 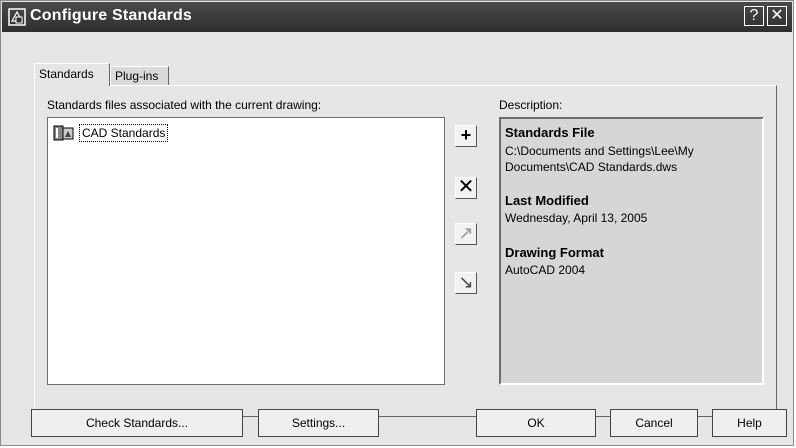 What do you see at coordinates (749, 423) in the screenshot?
I see `help-button: Help` at bounding box center [749, 423].